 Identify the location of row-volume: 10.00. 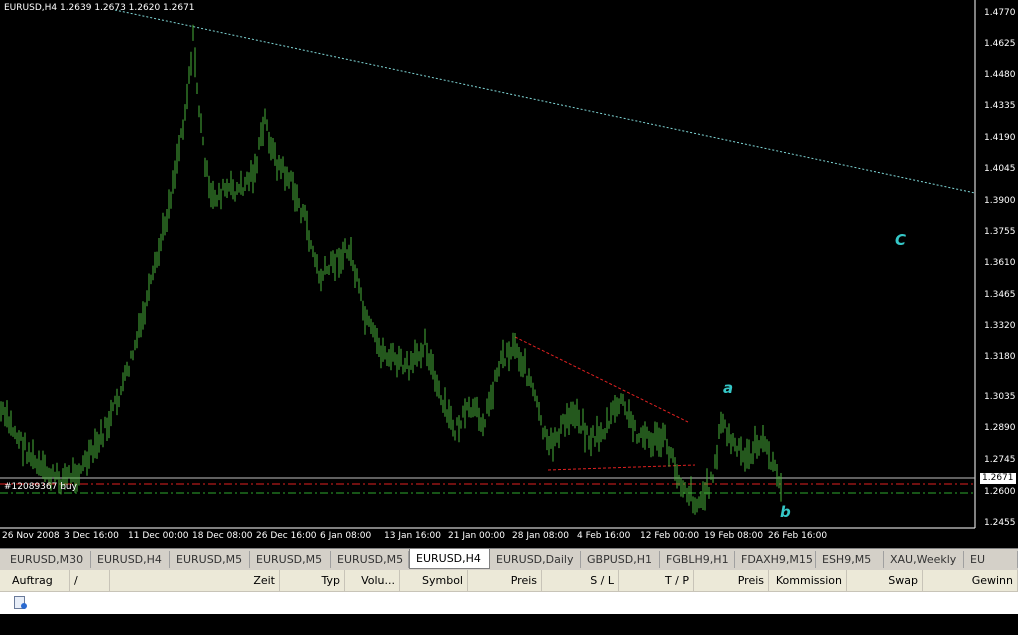
(380, 624).